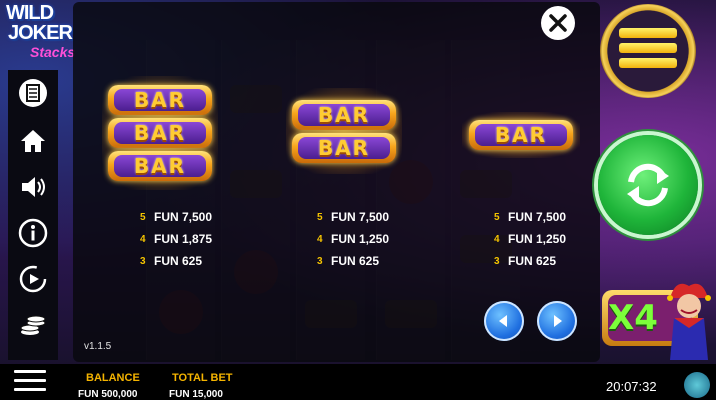 The width and height of the screenshot is (716, 400). What do you see at coordinates (183, 239) in the screenshot?
I see `payout-value: FUN 1,875` at bounding box center [183, 239].